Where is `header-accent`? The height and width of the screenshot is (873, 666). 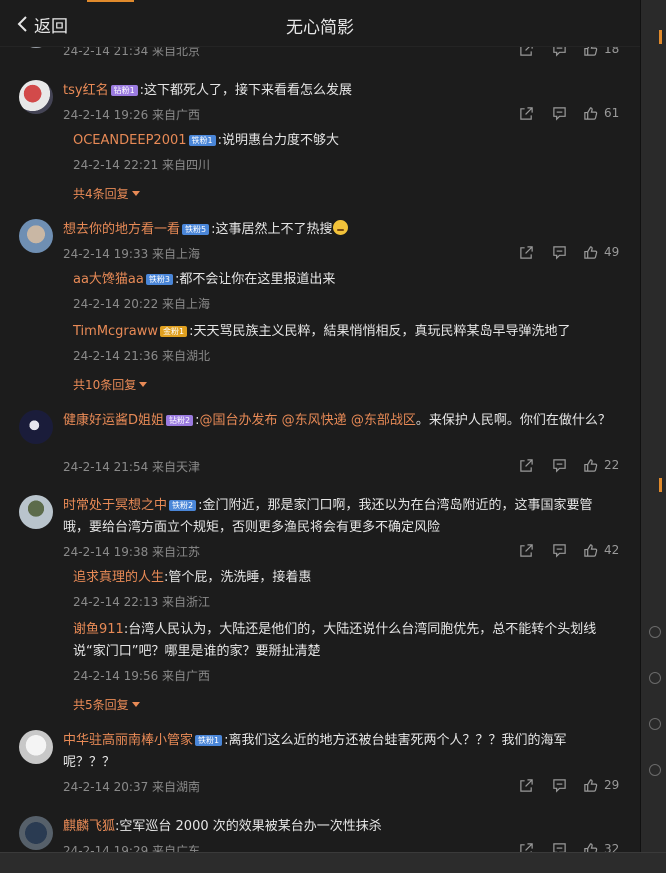
header-accent is located at coordinates (110, 1).